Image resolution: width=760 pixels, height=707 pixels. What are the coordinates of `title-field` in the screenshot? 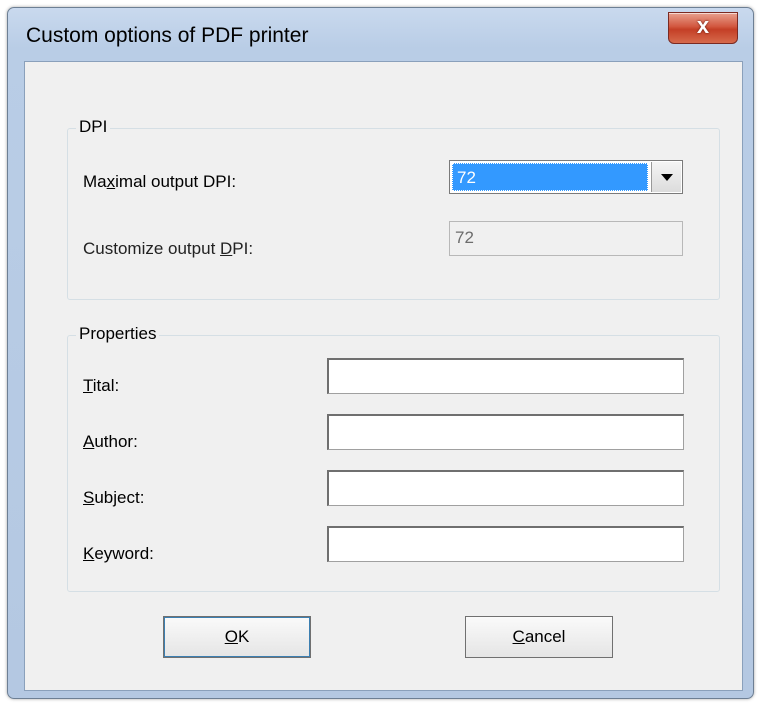 It's located at (505, 376).